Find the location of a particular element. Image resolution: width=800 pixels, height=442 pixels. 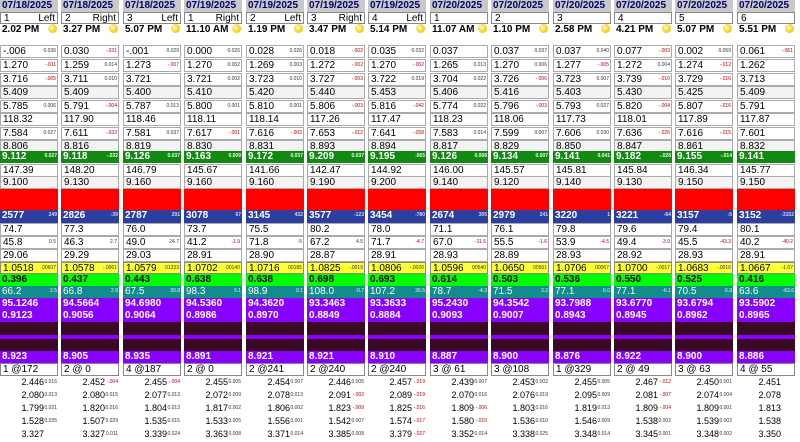

red-status-box is located at coordinates (459, 199).